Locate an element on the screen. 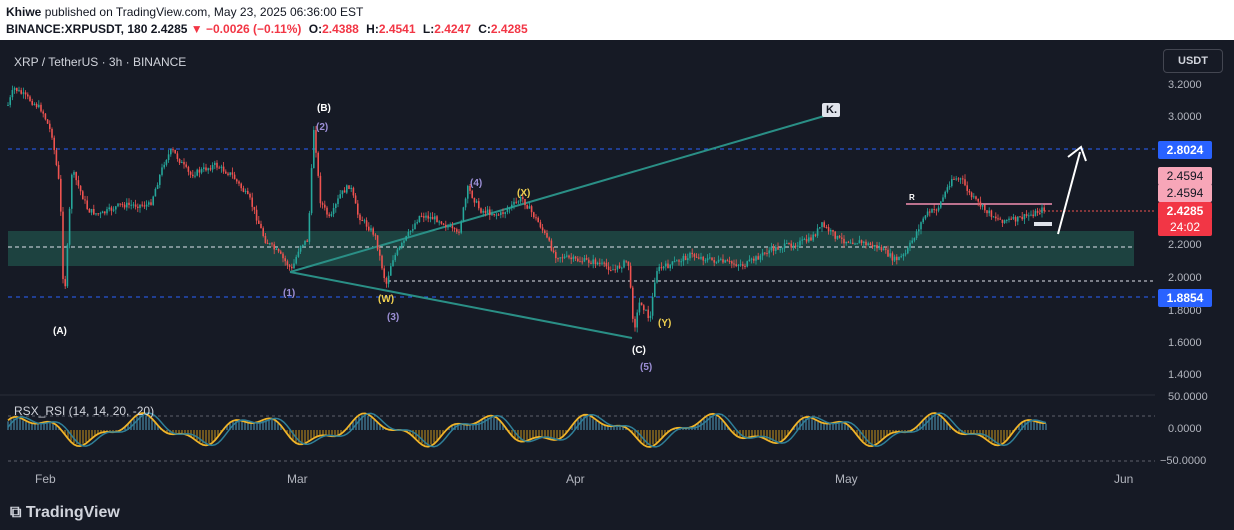 This screenshot has width=1234, height=530. rsi-legend: RSX_RSI (14, 14, 20, -20) is located at coordinates (84, 411).